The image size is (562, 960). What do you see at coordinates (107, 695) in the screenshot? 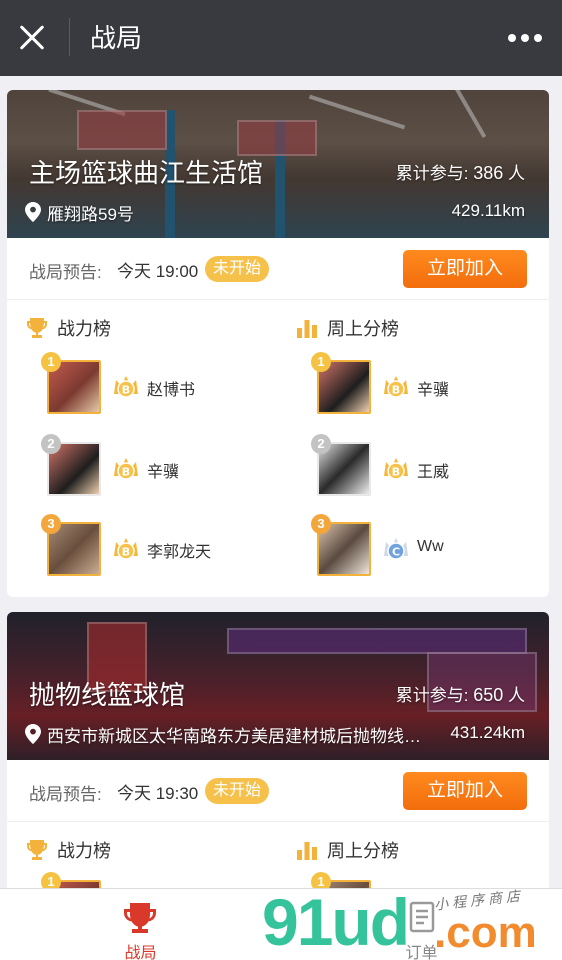
I see `venue-name: 抛物线篮球馆` at bounding box center [107, 695].